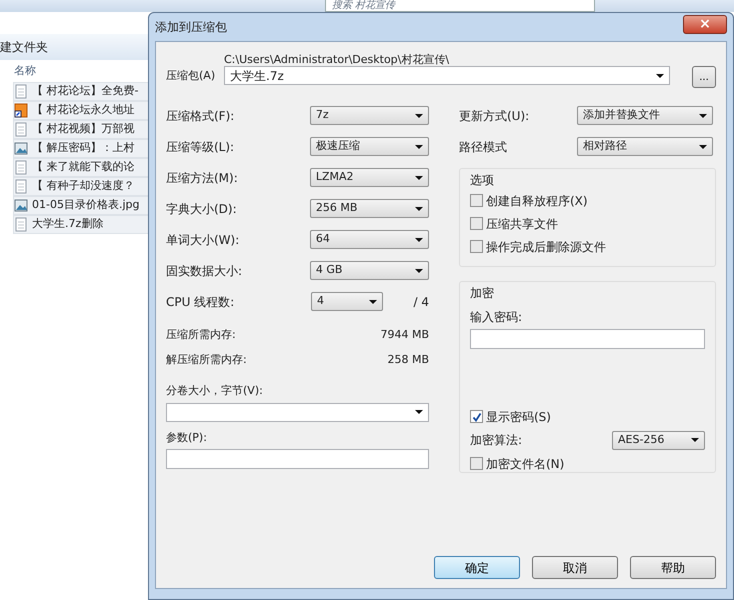  What do you see at coordinates (645, 146) in the screenshot?
I see `dropdown: 相对路径` at bounding box center [645, 146].